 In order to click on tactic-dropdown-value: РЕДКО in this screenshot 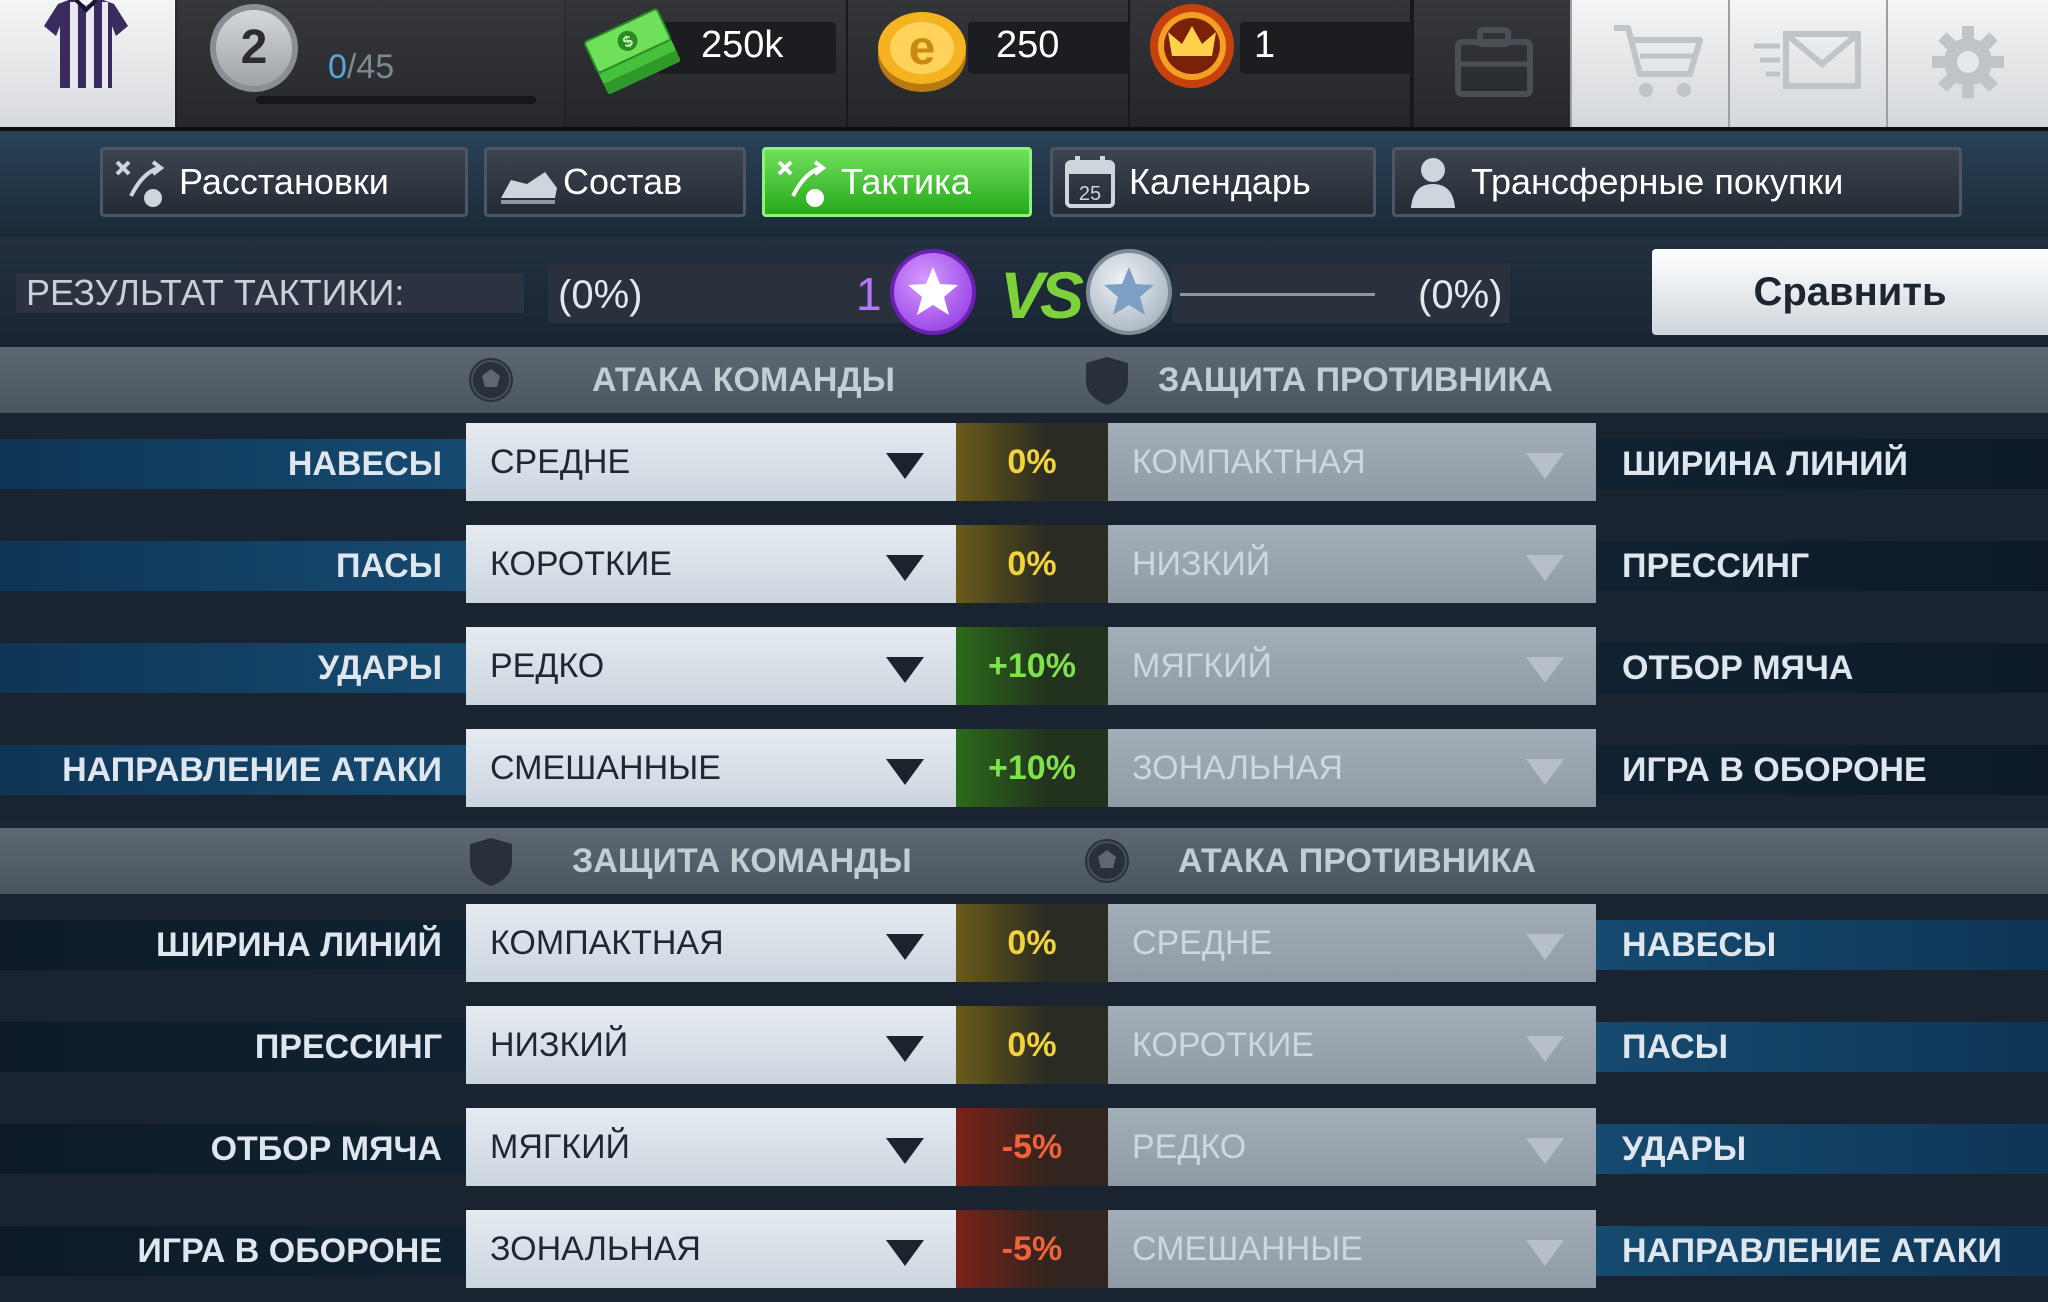, I will do `click(547, 666)`.